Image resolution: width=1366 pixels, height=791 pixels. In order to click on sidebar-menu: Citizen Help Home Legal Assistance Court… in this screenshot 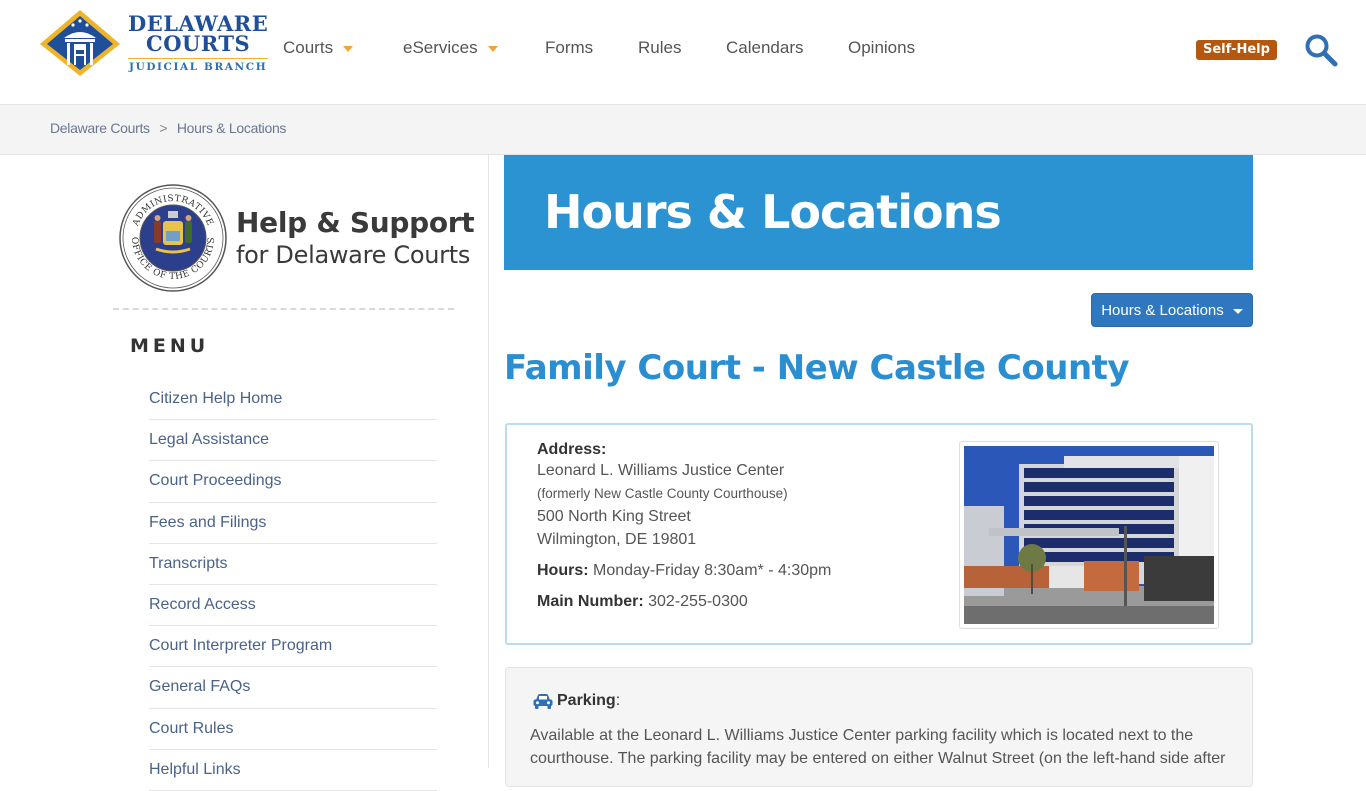, I will do `click(293, 585)`.